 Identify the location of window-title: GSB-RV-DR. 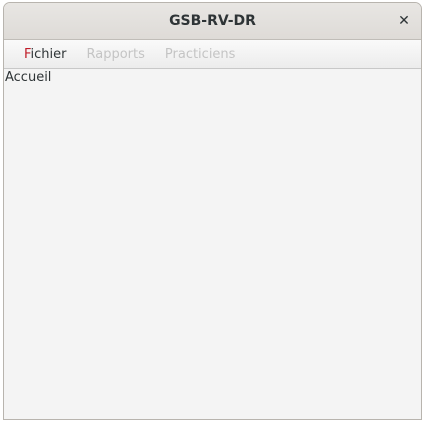
(212, 21).